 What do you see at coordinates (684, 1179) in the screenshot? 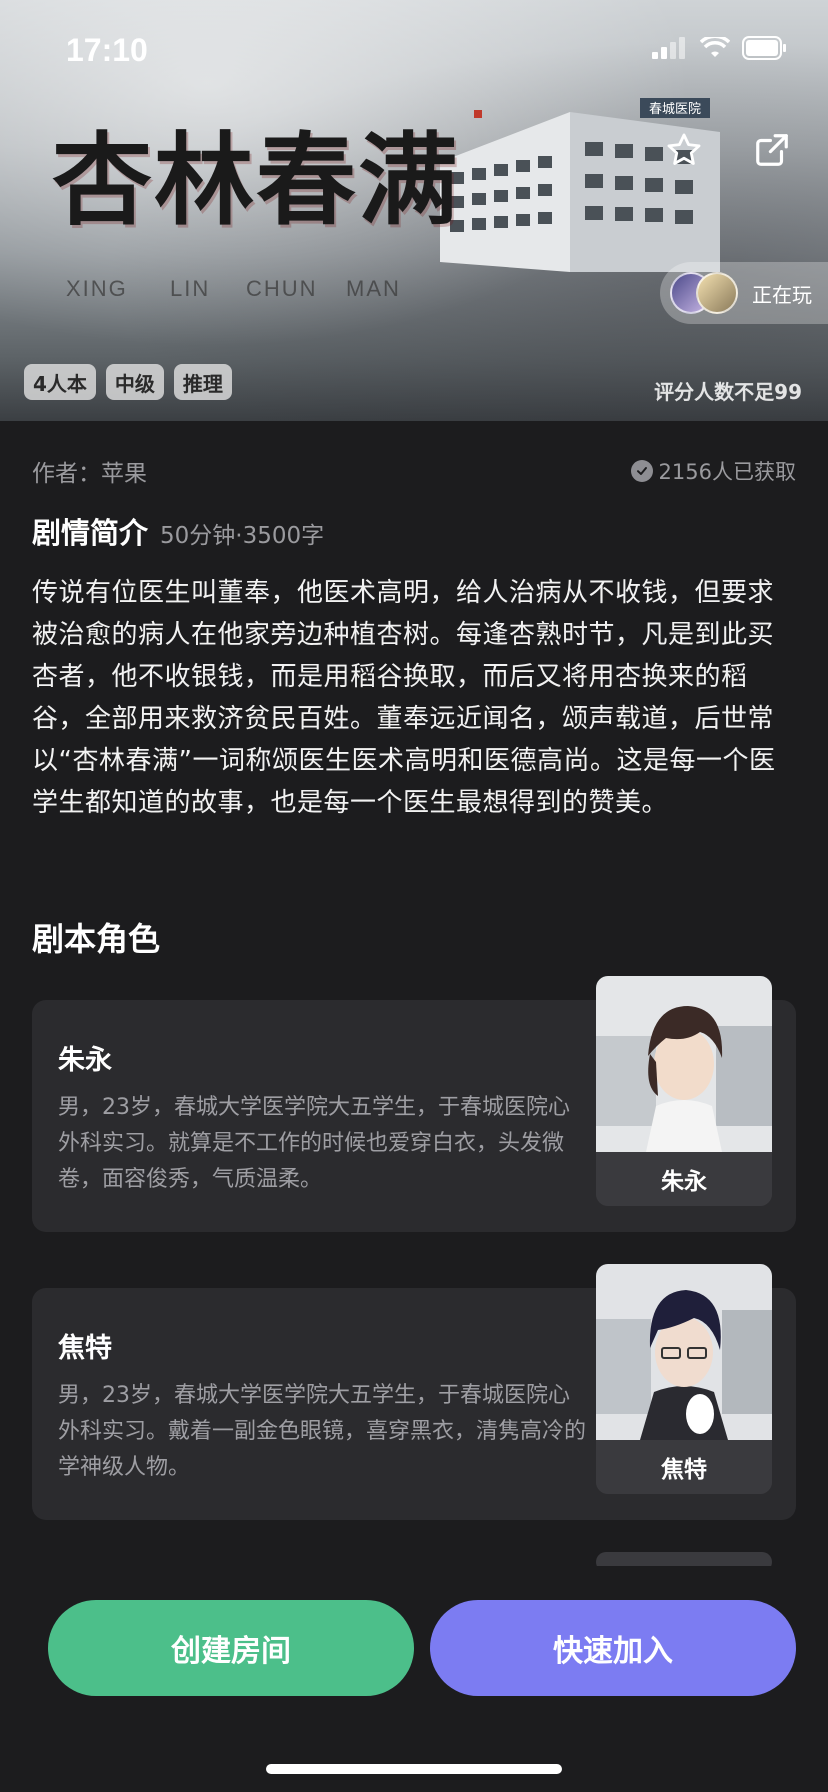
I see `role-portrait-name: 朱永` at bounding box center [684, 1179].